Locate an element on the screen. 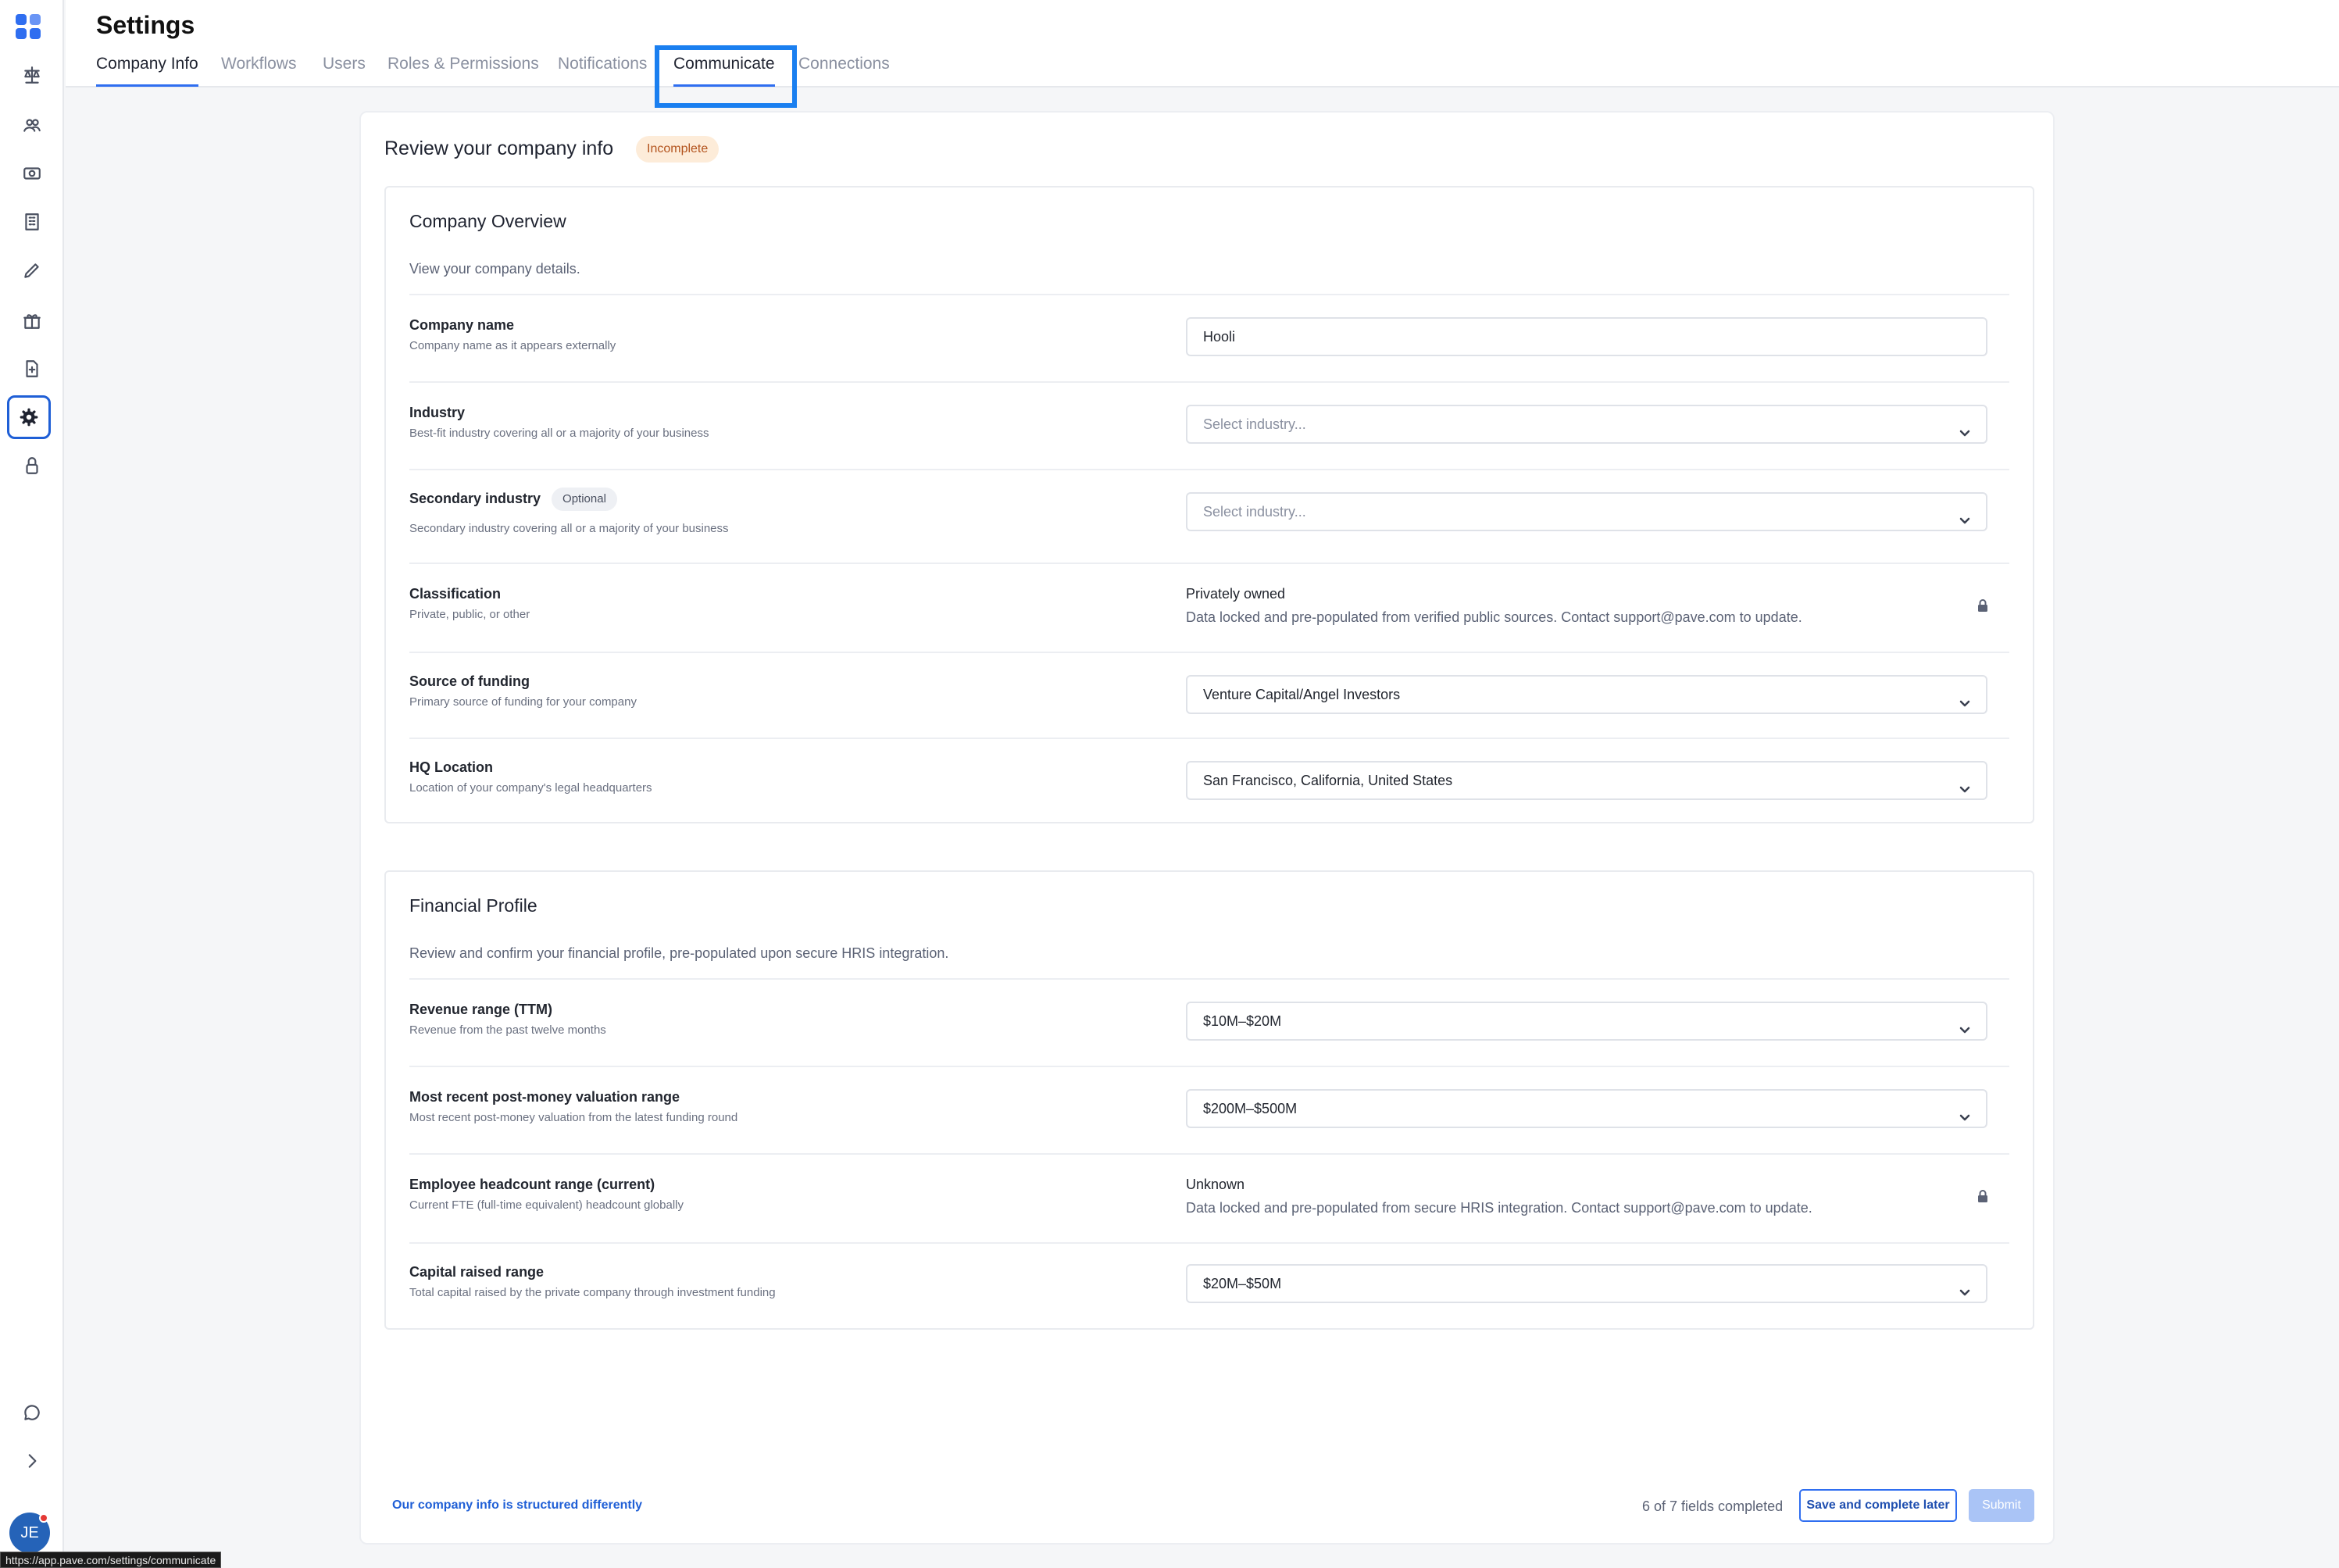 This screenshot has height=1568, width=2339. status-badge: Incomplete is located at coordinates (678, 149).